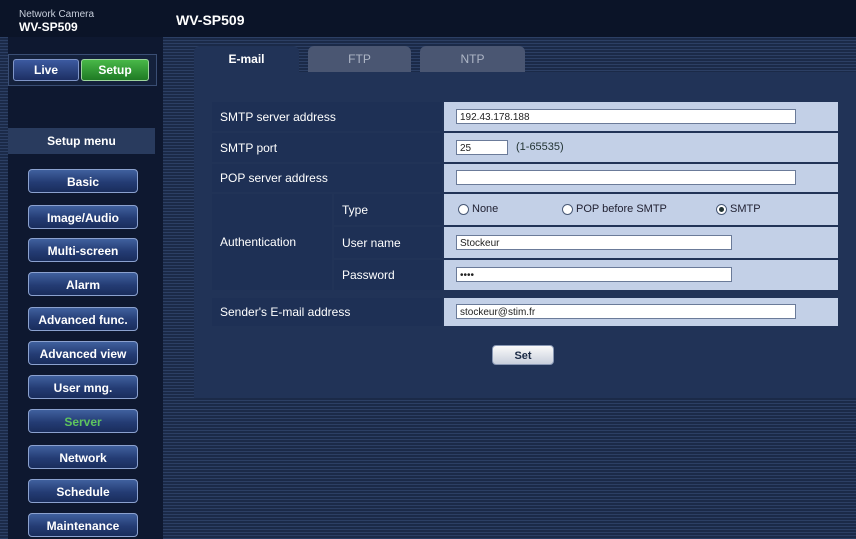 The image size is (856, 539). I want to click on smtp-server-input: 192.43.178.188, so click(626, 116).